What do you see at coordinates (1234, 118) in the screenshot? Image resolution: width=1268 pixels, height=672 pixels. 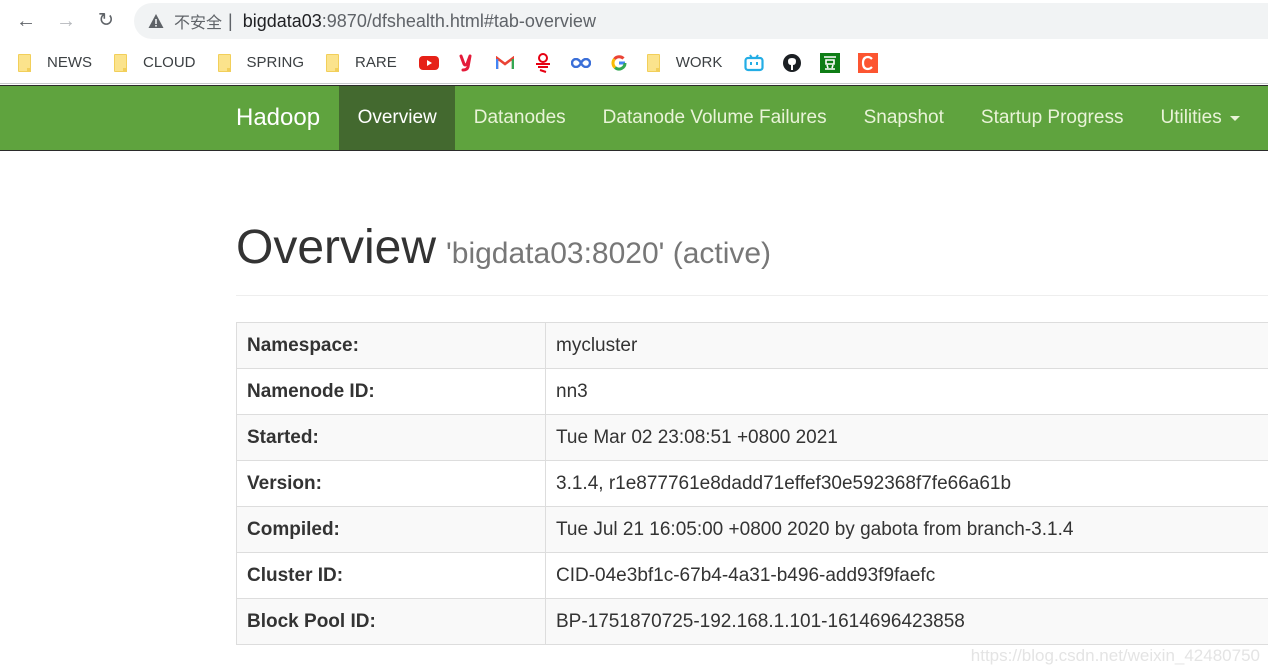 I see `caret-down-icon` at bounding box center [1234, 118].